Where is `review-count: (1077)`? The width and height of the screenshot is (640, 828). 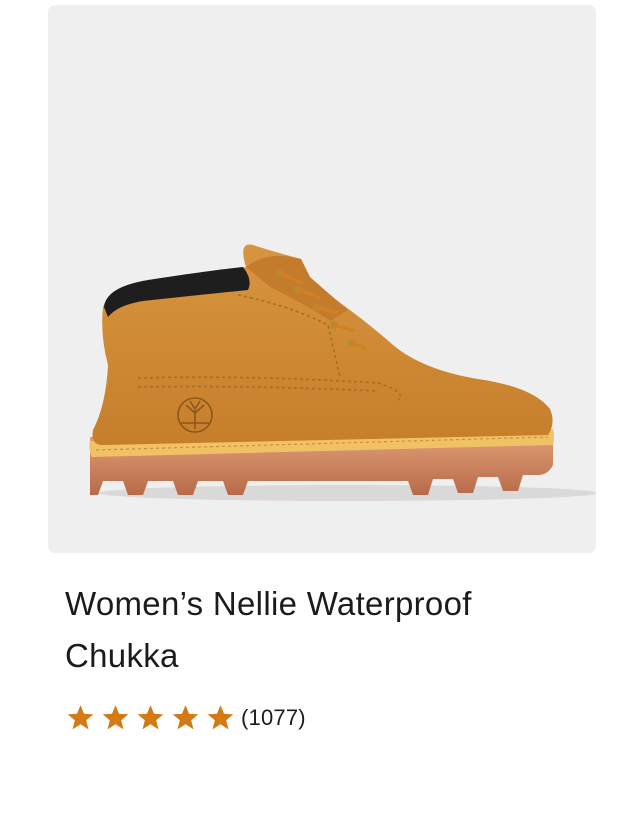 review-count: (1077) is located at coordinates (273, 717).